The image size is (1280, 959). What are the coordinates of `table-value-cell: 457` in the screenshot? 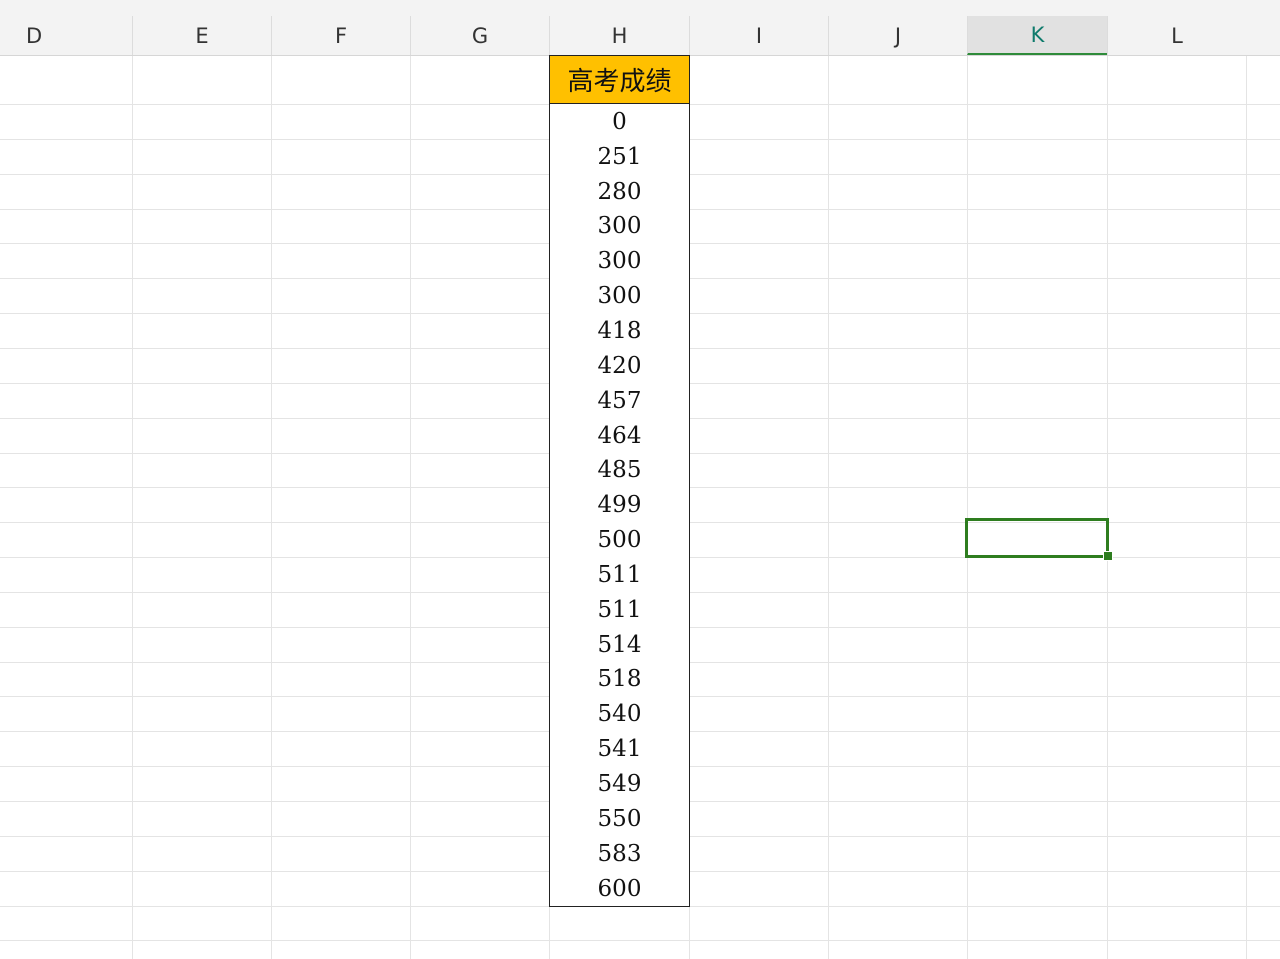 It's located at (619, 401).